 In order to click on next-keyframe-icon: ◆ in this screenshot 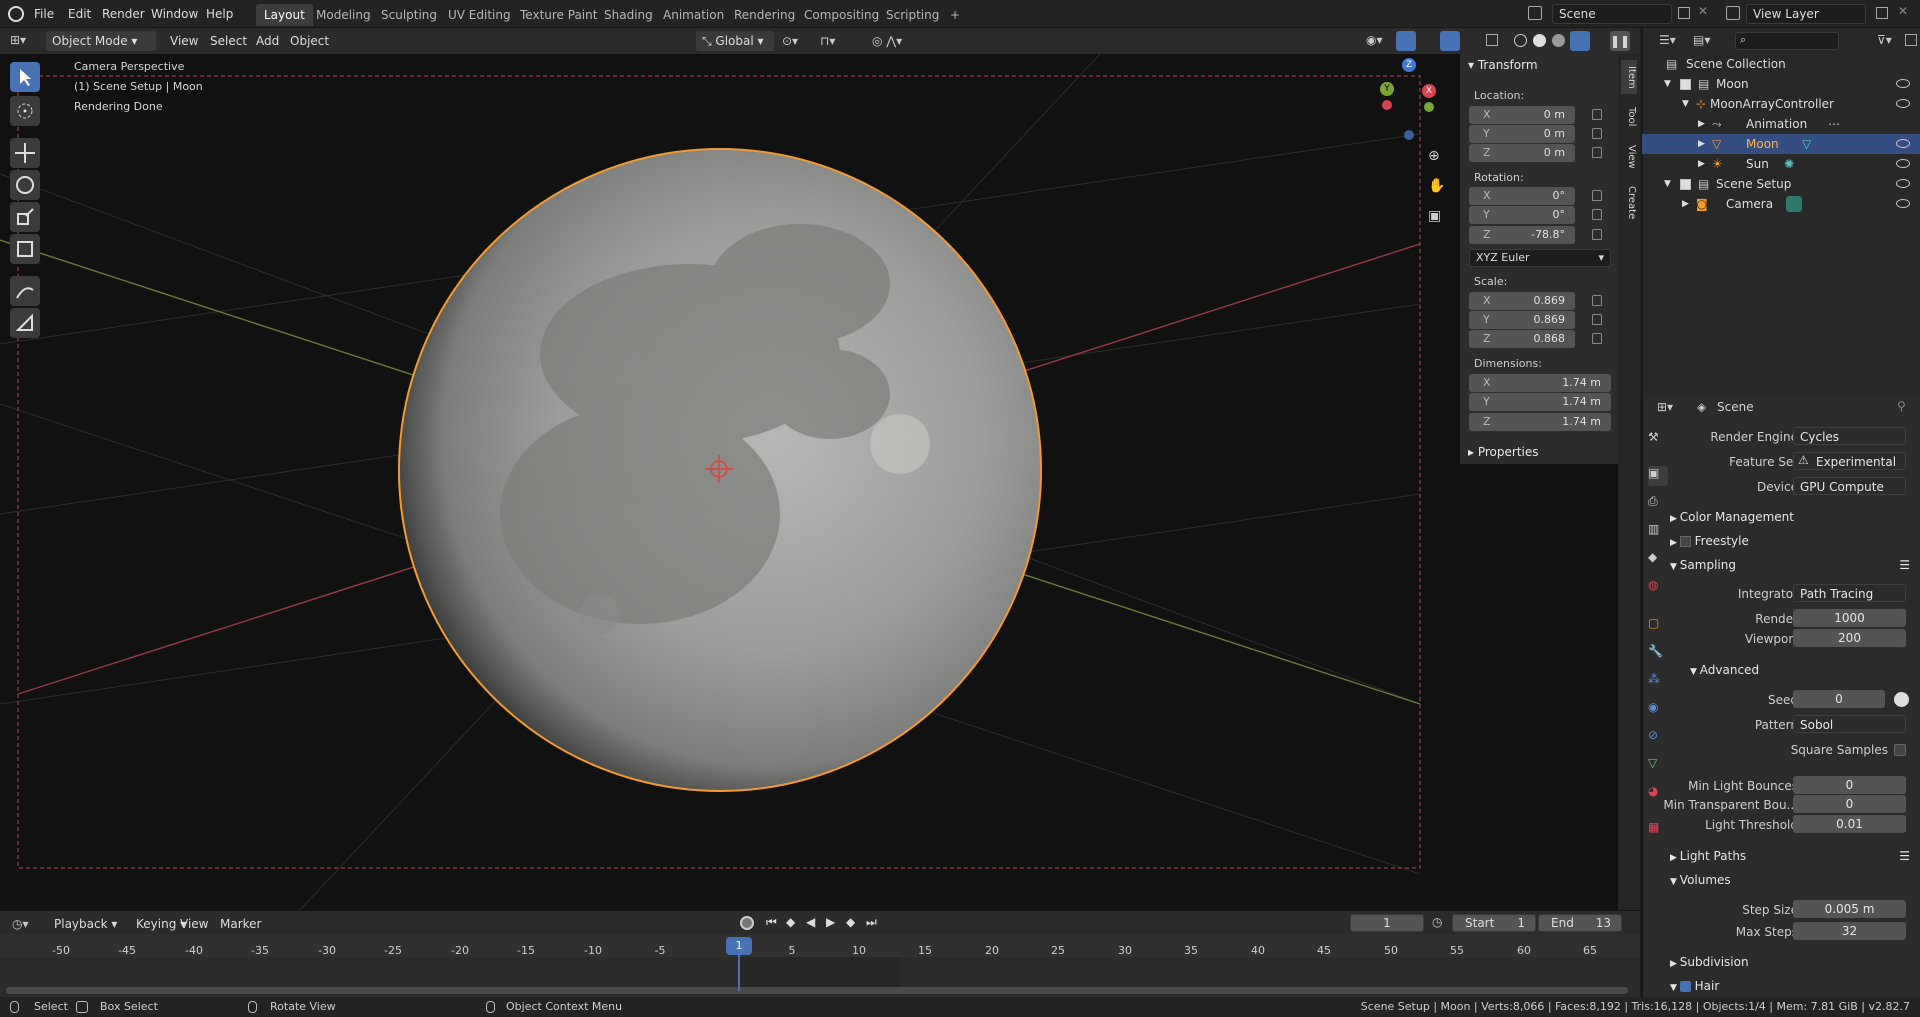, I will do `click(850, 922)`.